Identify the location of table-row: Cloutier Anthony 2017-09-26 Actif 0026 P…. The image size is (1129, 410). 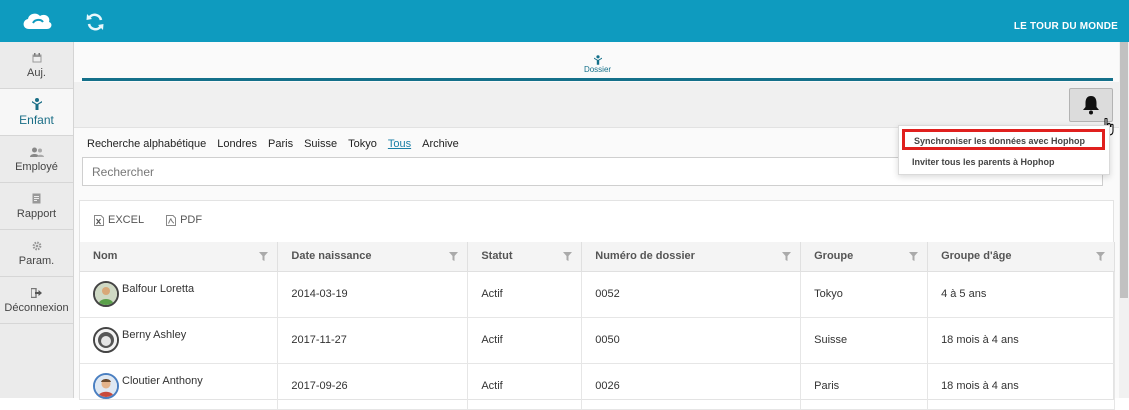
(597, 386).